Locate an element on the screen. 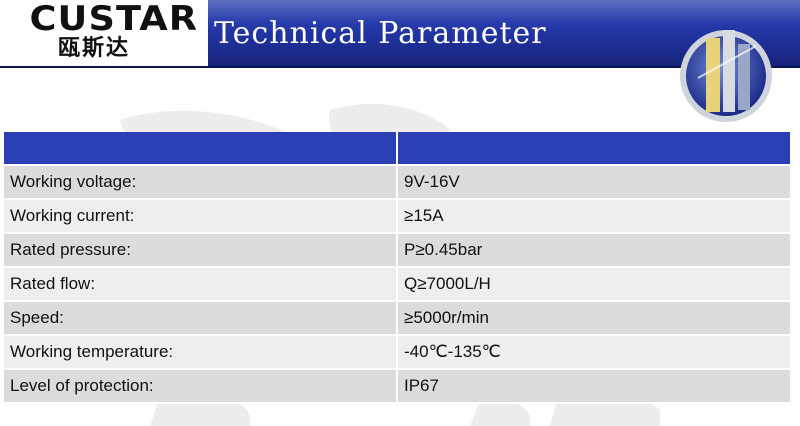 The image size is (800, 426). parameter-value: IP67 is located at coordinates (594, 386).